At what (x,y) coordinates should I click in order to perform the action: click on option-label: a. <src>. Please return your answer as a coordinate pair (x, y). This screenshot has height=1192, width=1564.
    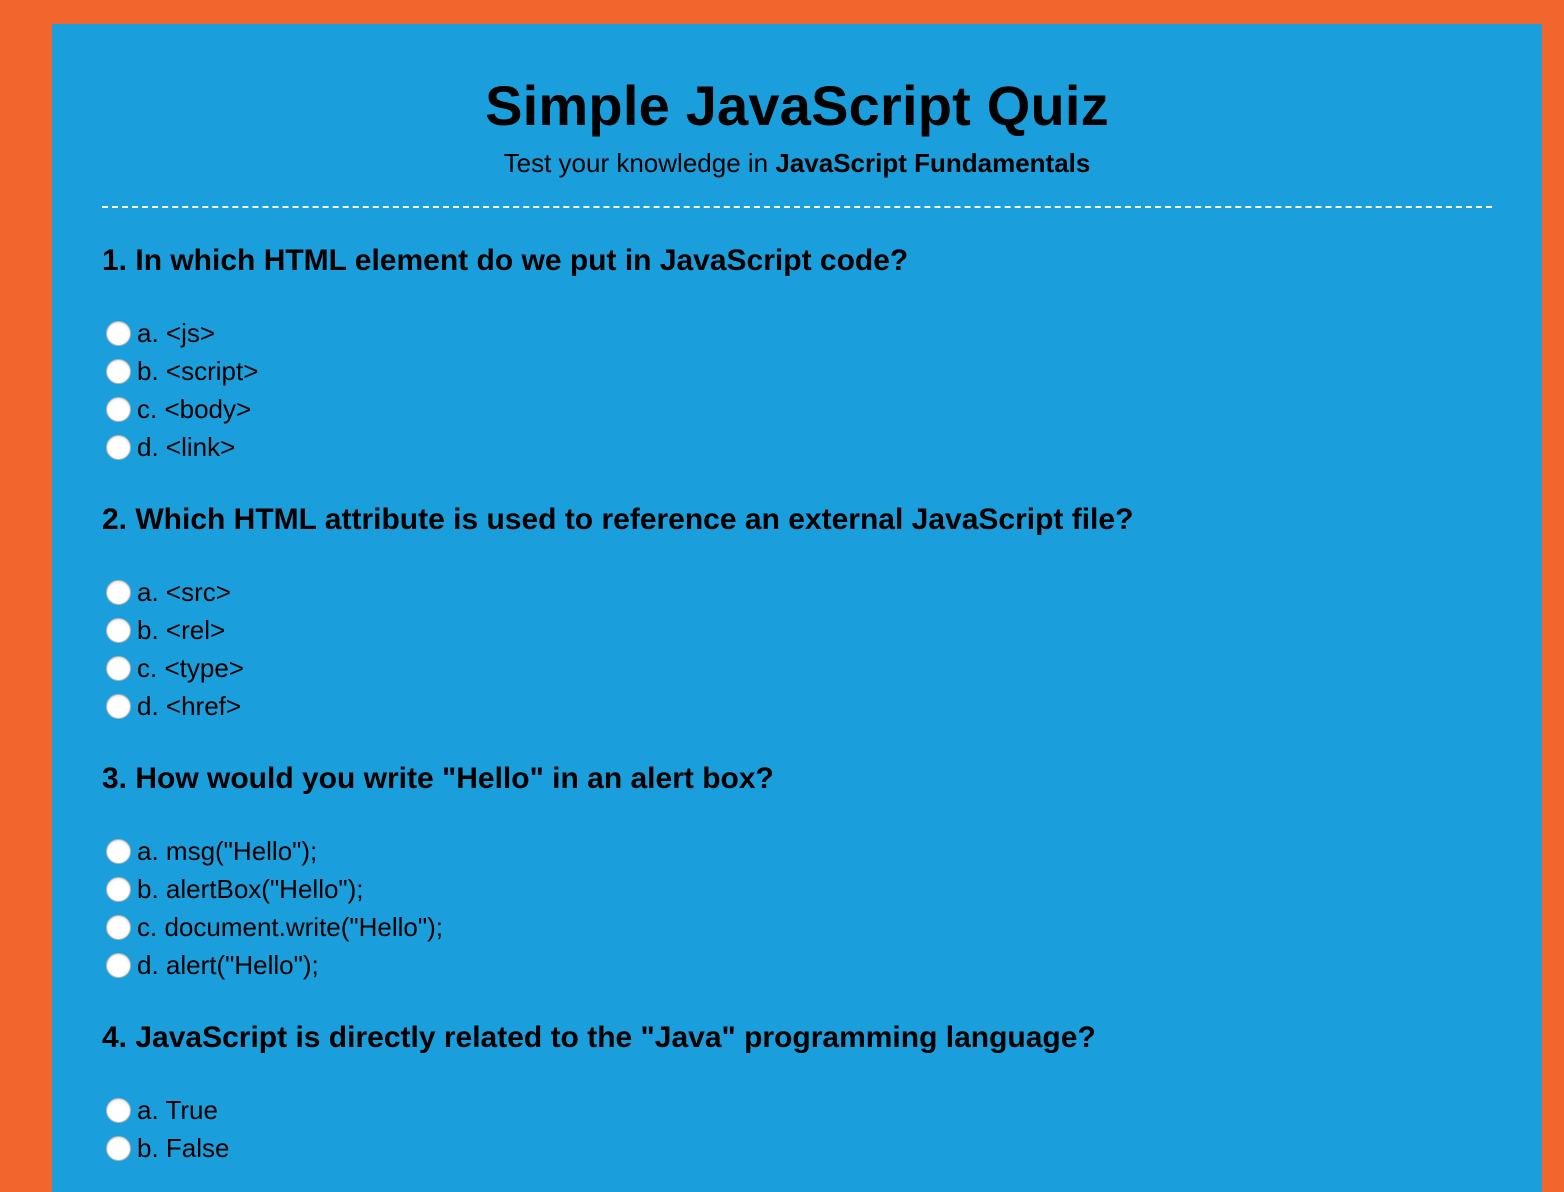
    Looking at the image, I should click on (184, 592).